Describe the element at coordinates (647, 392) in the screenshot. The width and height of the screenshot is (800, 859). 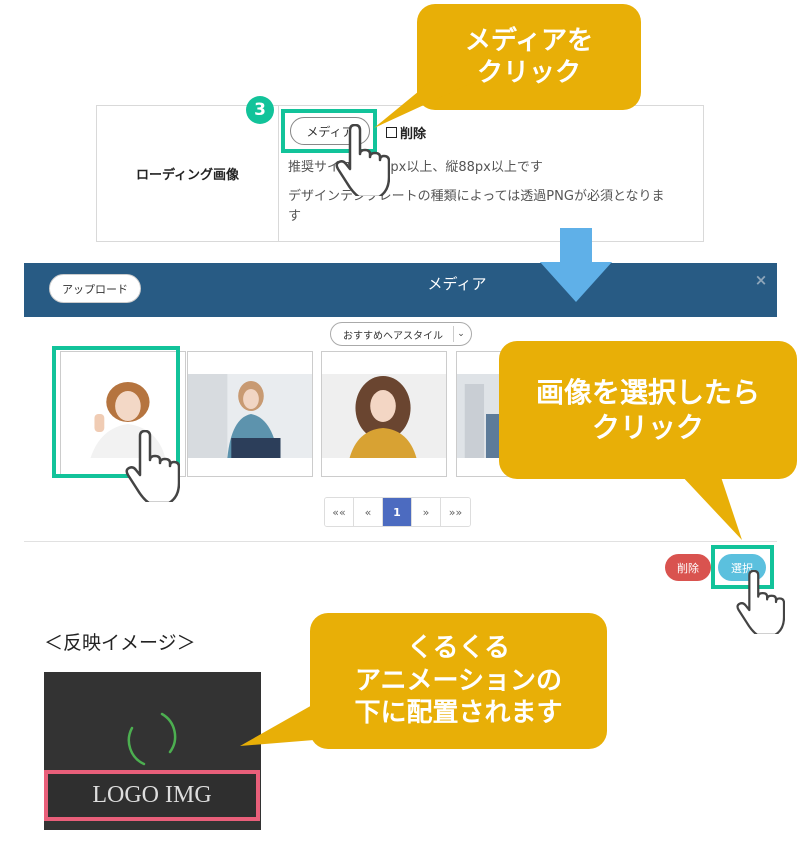
I see `callout-line: 画像を選択したら` at that location.